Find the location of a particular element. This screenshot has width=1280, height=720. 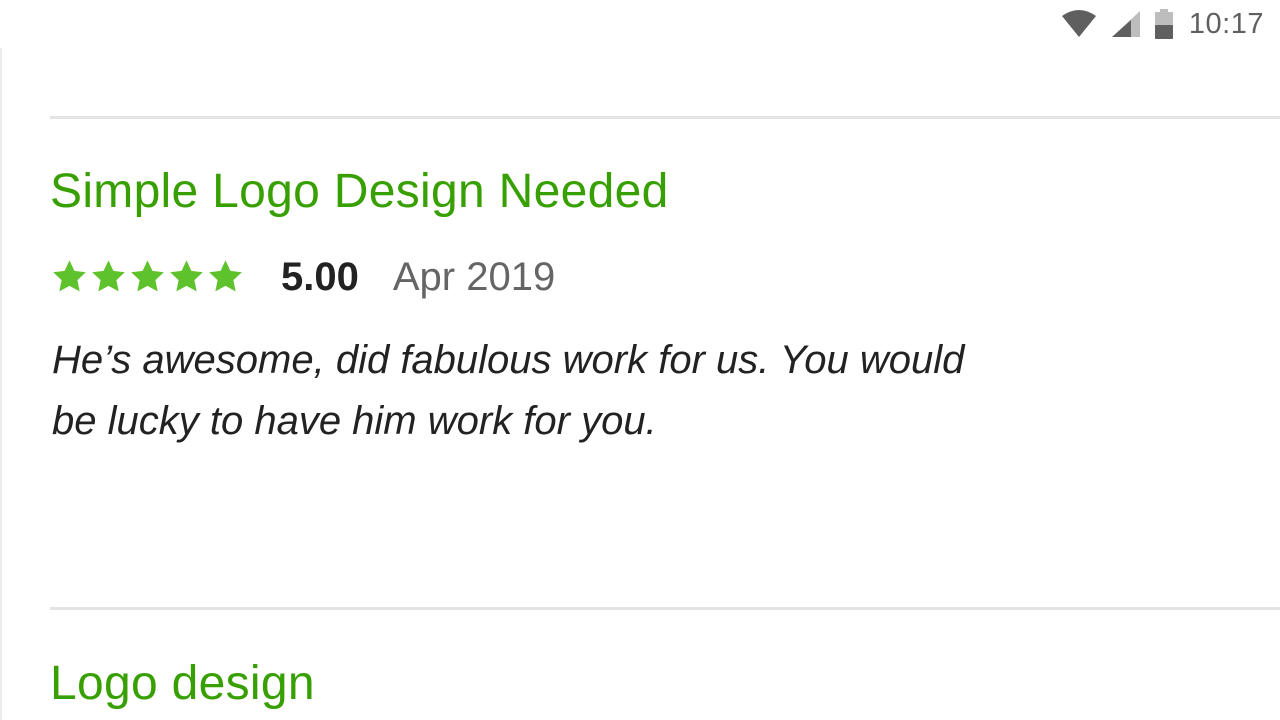

review-title: Simple Logo Design Needed is located at coordinates (359, 191).